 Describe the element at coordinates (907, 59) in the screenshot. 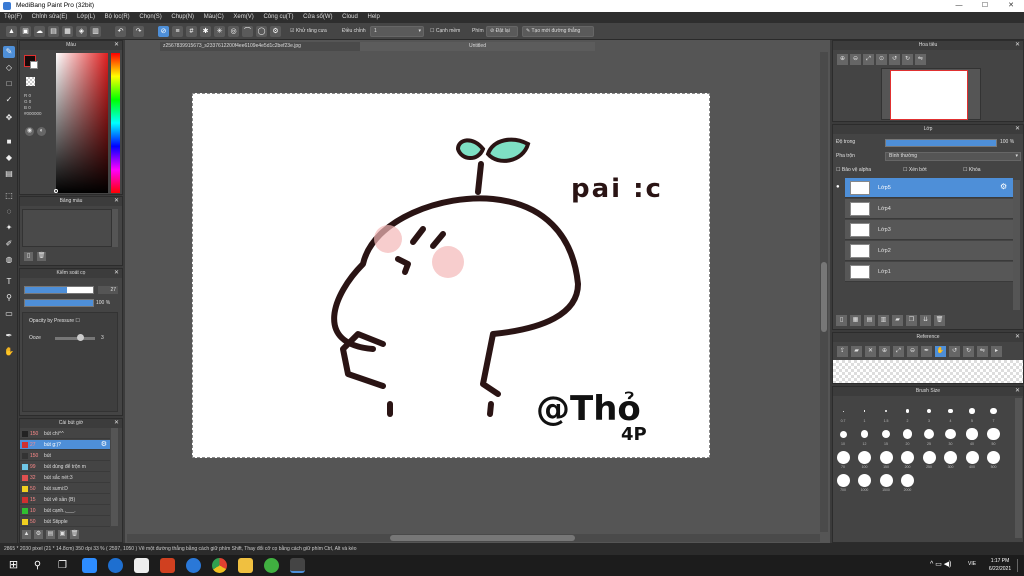

I see `rotate-right-icon: ↻` at that location.